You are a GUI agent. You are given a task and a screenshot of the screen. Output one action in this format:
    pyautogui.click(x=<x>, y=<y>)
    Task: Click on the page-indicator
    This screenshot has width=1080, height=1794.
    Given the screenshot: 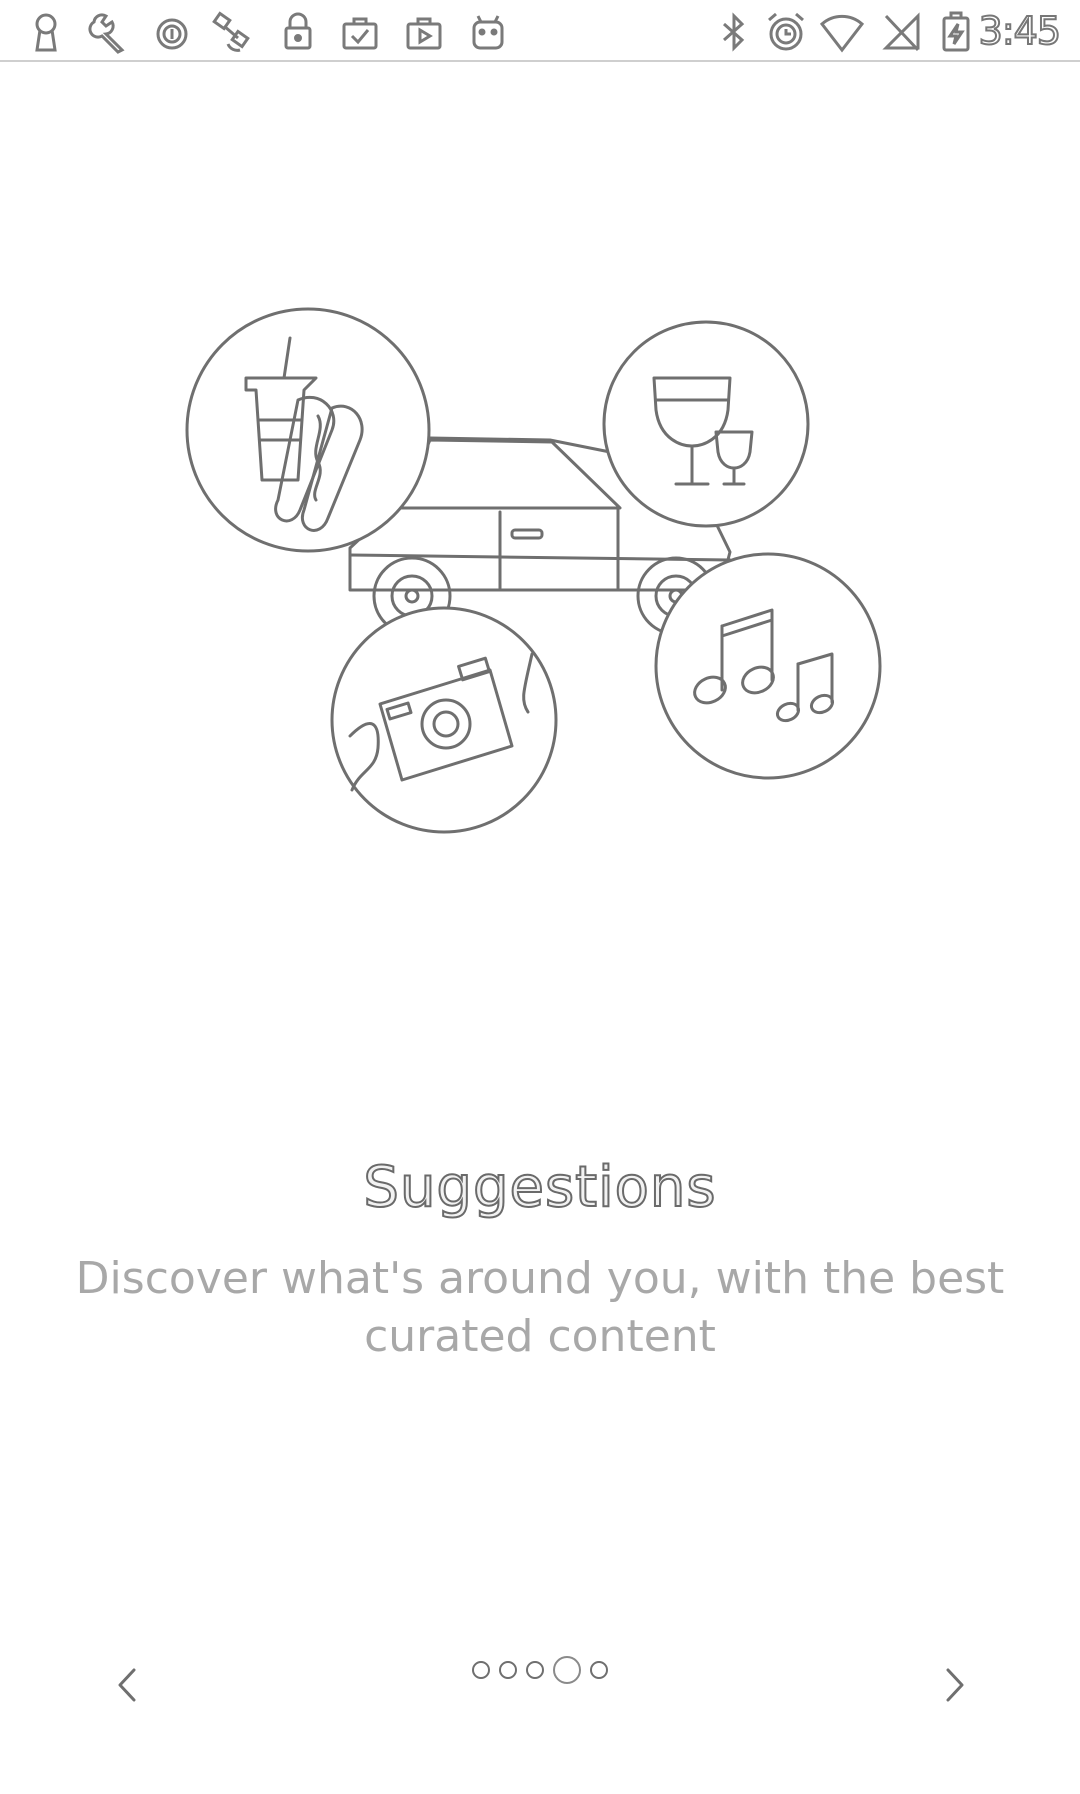 What is the action you would take?
    pyautogui.click(x=540, y=1670)
    